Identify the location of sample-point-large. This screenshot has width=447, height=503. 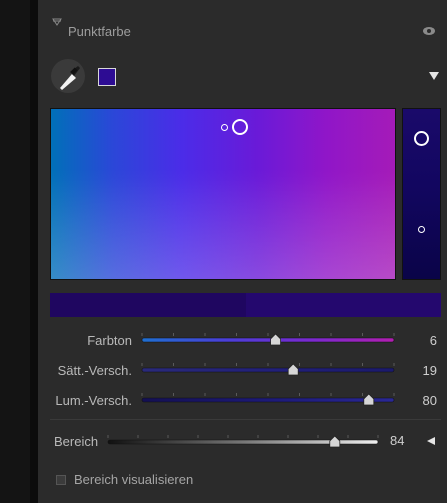
(240, 127).